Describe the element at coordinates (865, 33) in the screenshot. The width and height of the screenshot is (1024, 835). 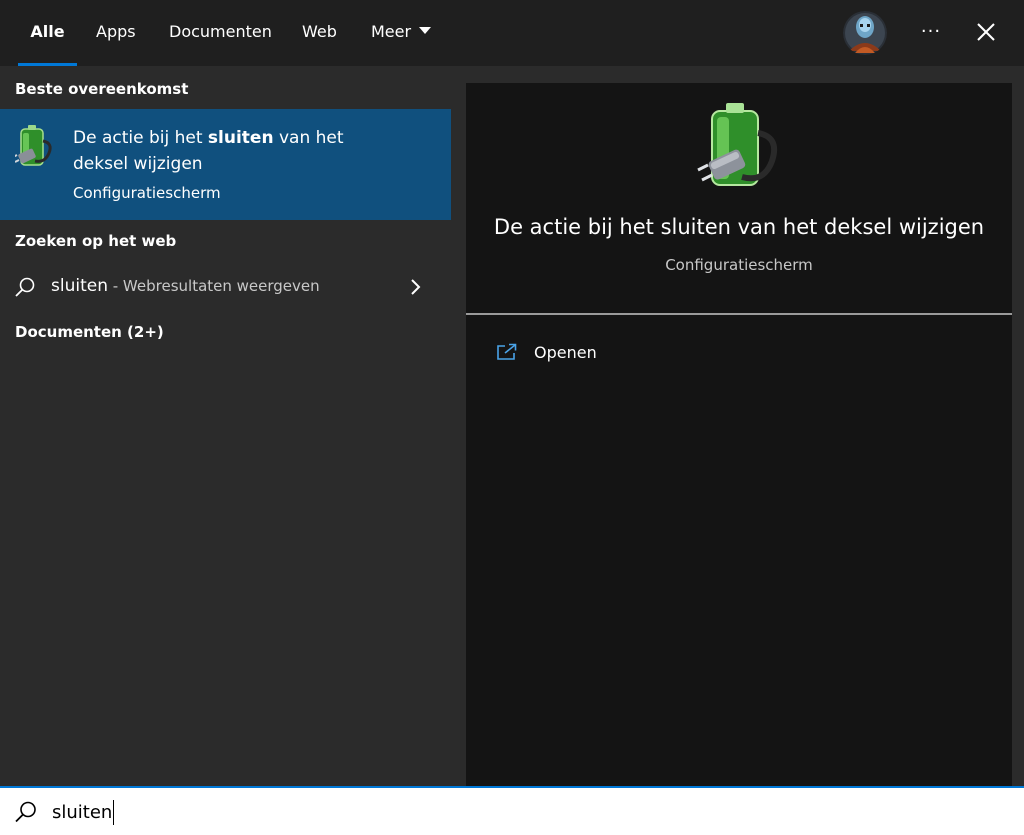
I see `avatar` at that location.